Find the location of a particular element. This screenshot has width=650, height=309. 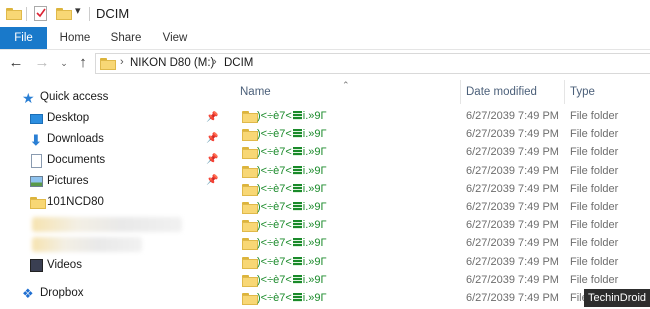

pictures-icon is located at coordinates (36, 181).